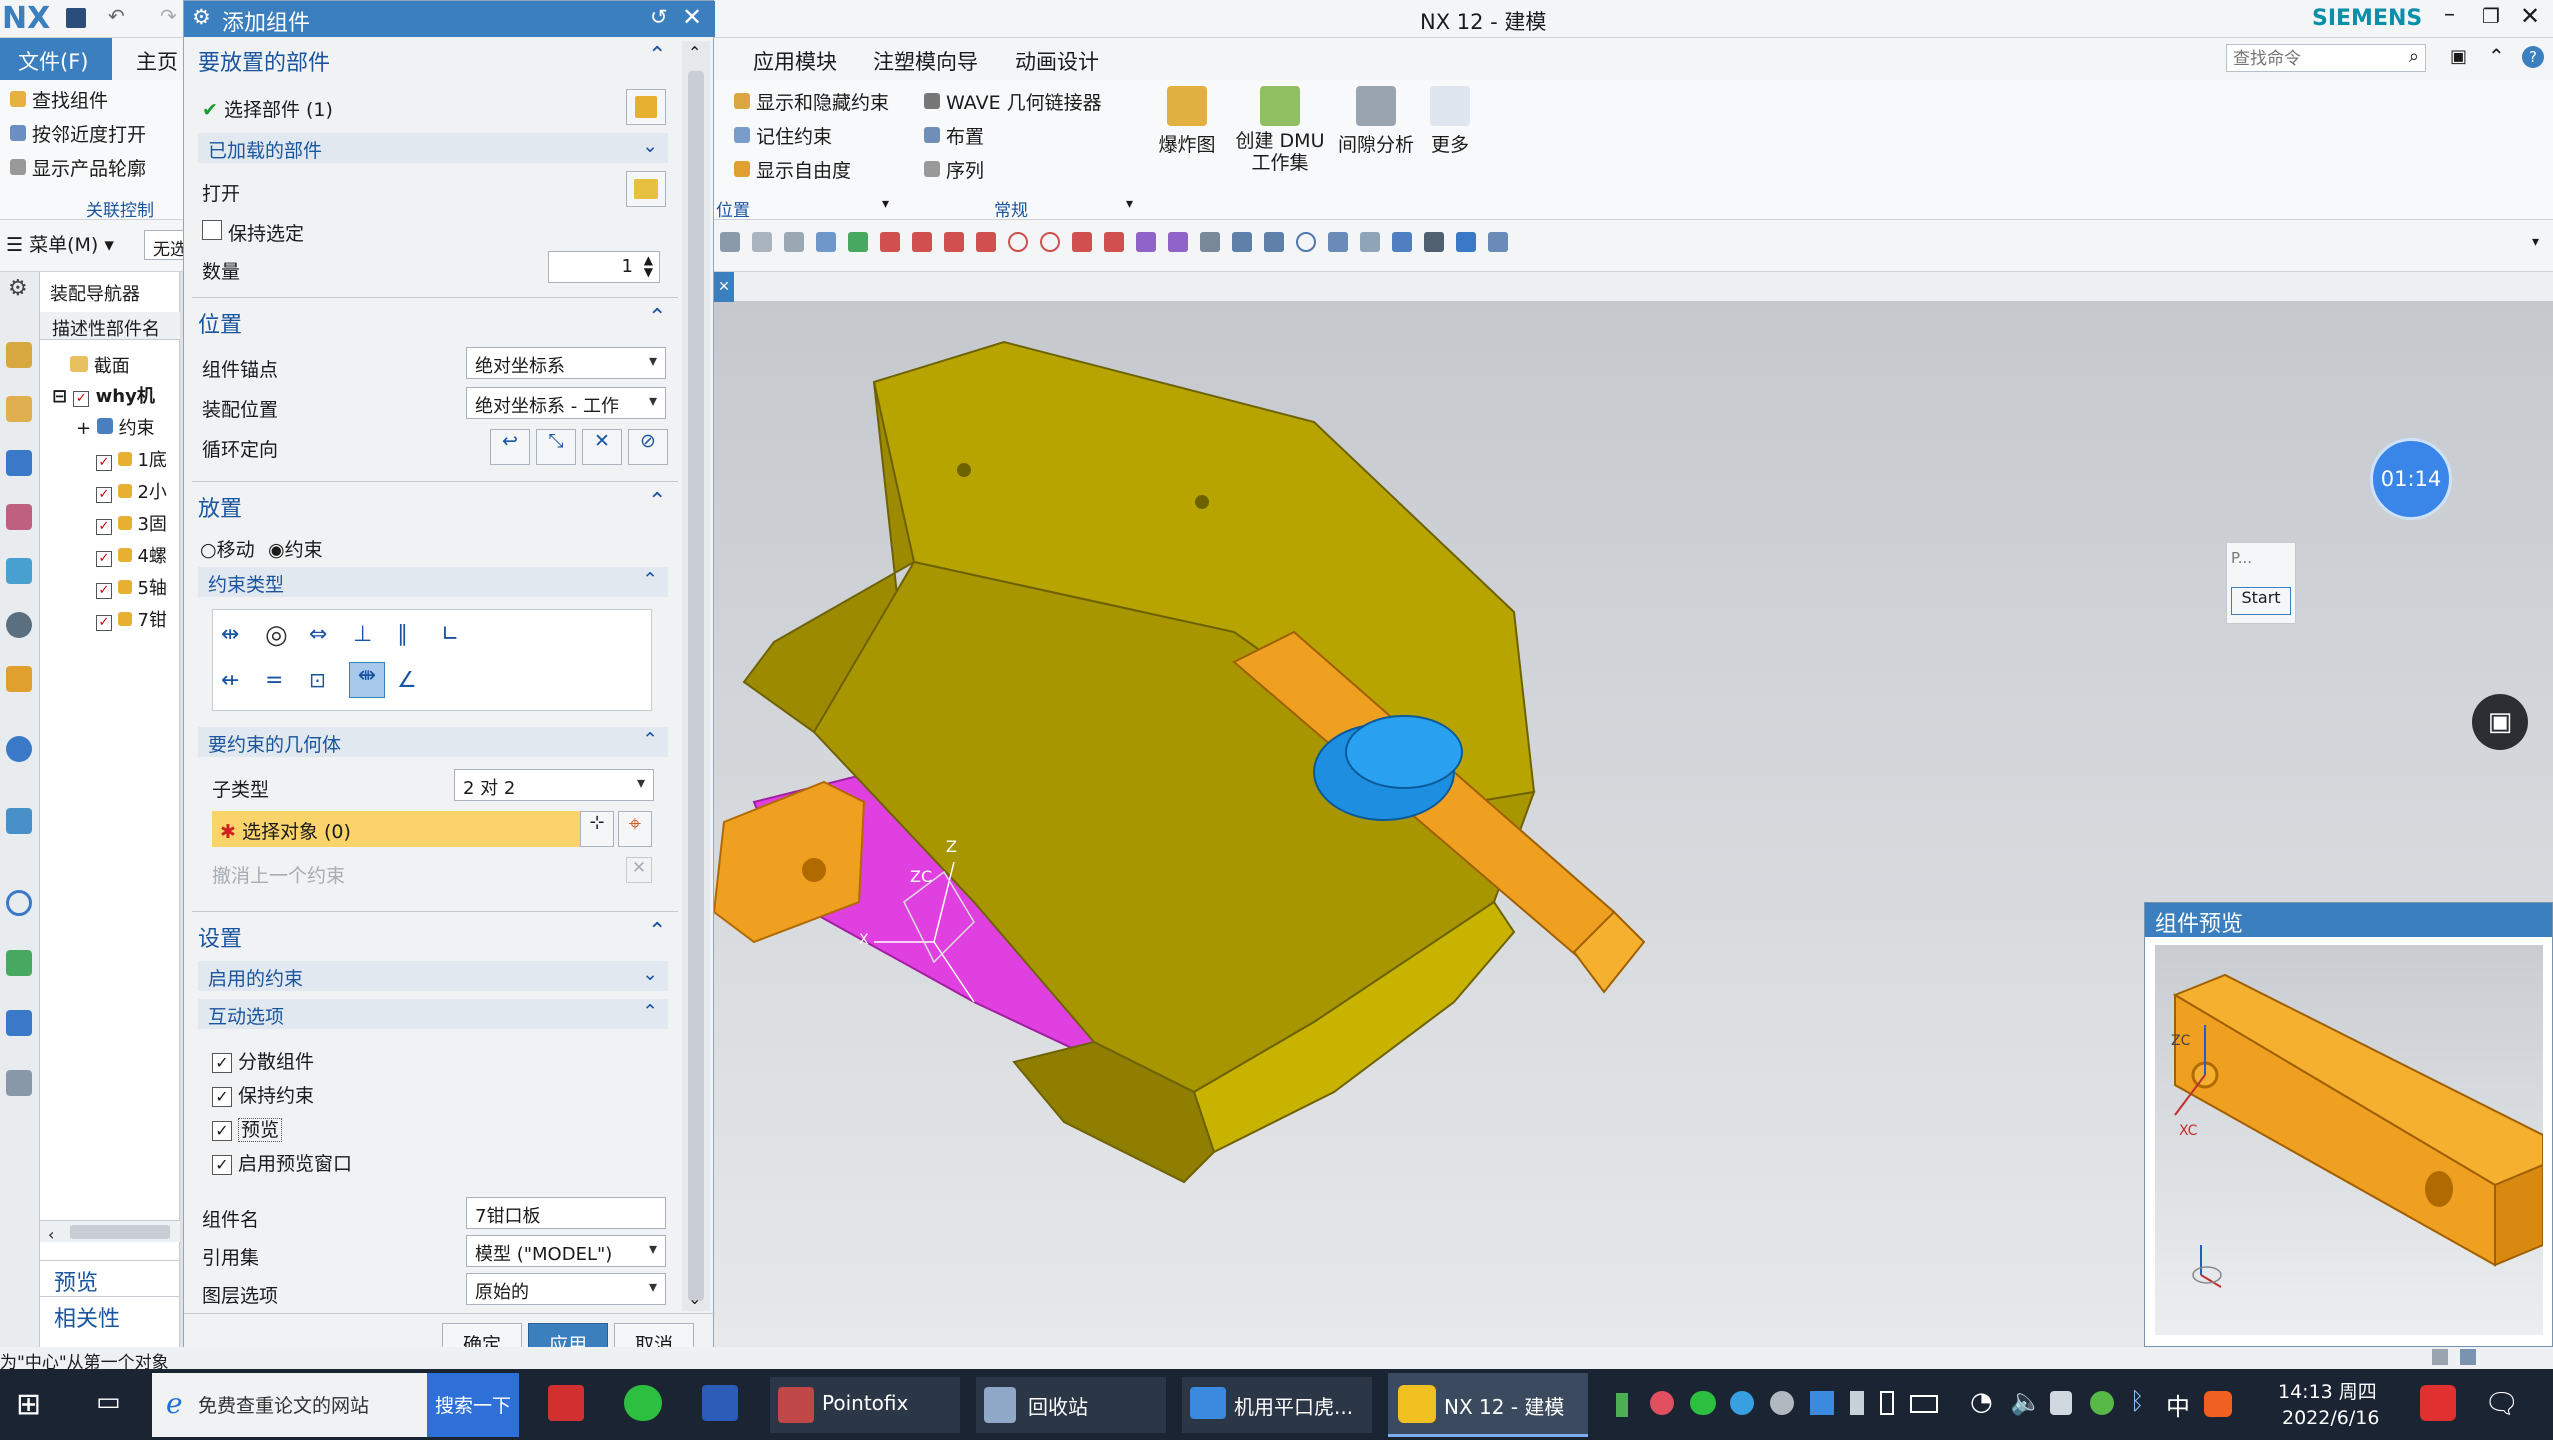  What do you see at coordinates (433, 742) in the screenshot?
I see `geometry-header: 要约束的几何体 ⌃` at bounding box center [433, 742].